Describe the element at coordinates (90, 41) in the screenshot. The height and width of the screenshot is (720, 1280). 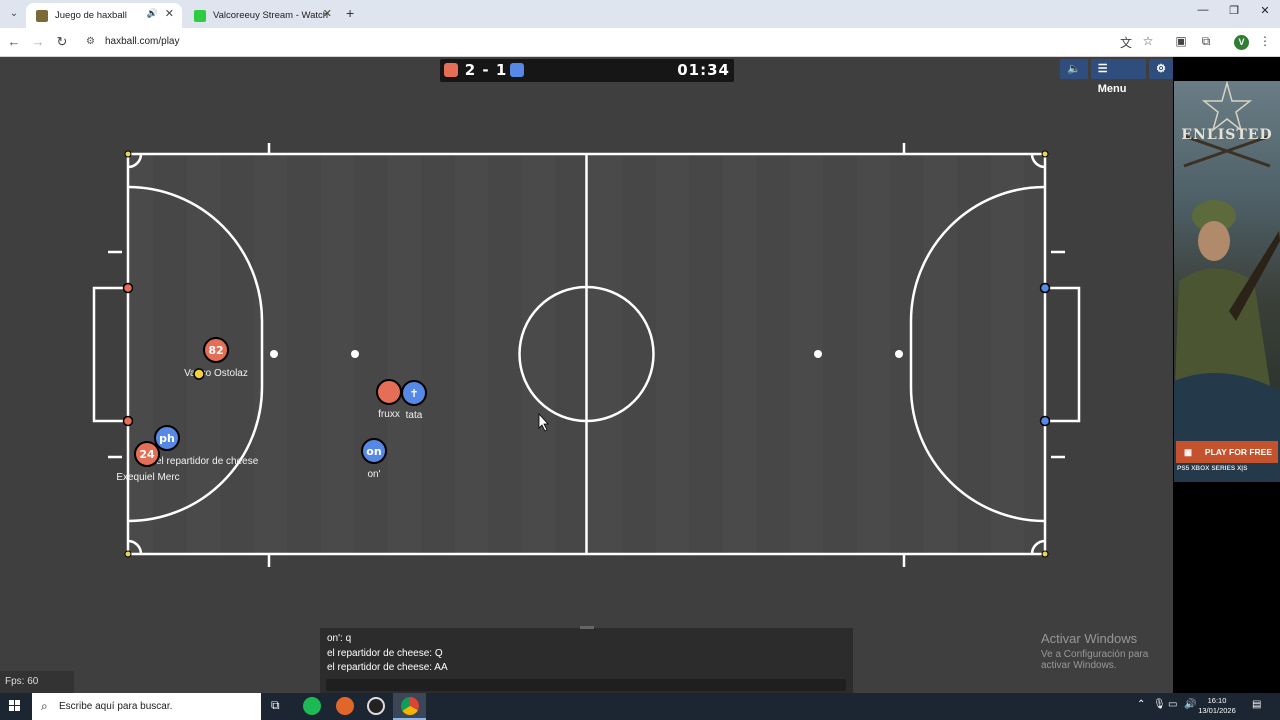
I see `site-info-icon: ⚙` at that location.